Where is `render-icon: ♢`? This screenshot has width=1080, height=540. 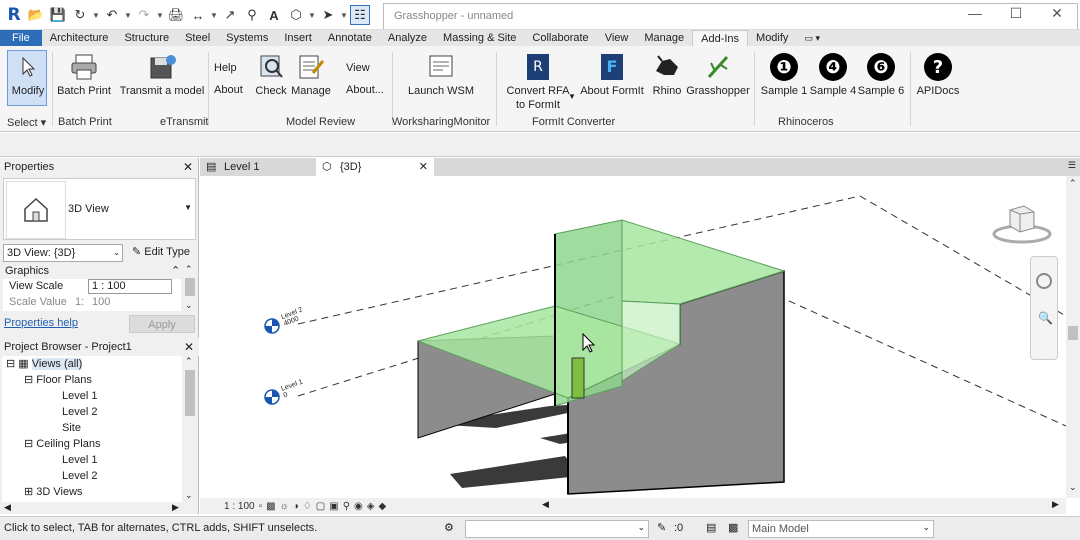 render-icon: ♢ is located at coordinates (307, 506).